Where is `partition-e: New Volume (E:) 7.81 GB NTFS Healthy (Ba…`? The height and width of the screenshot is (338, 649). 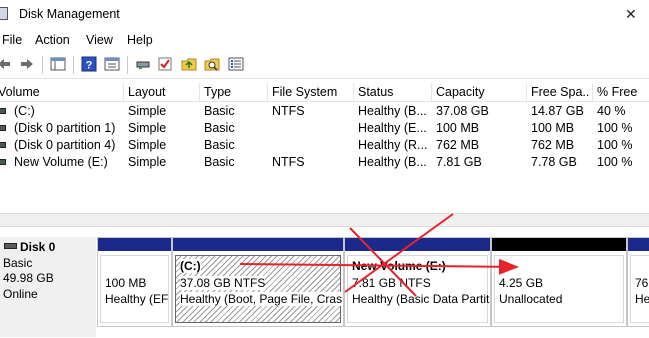 partition-e: New Volume (E:) 7.81 GB NTFS Healthy (Ba… is located at coordinates (417, 282).